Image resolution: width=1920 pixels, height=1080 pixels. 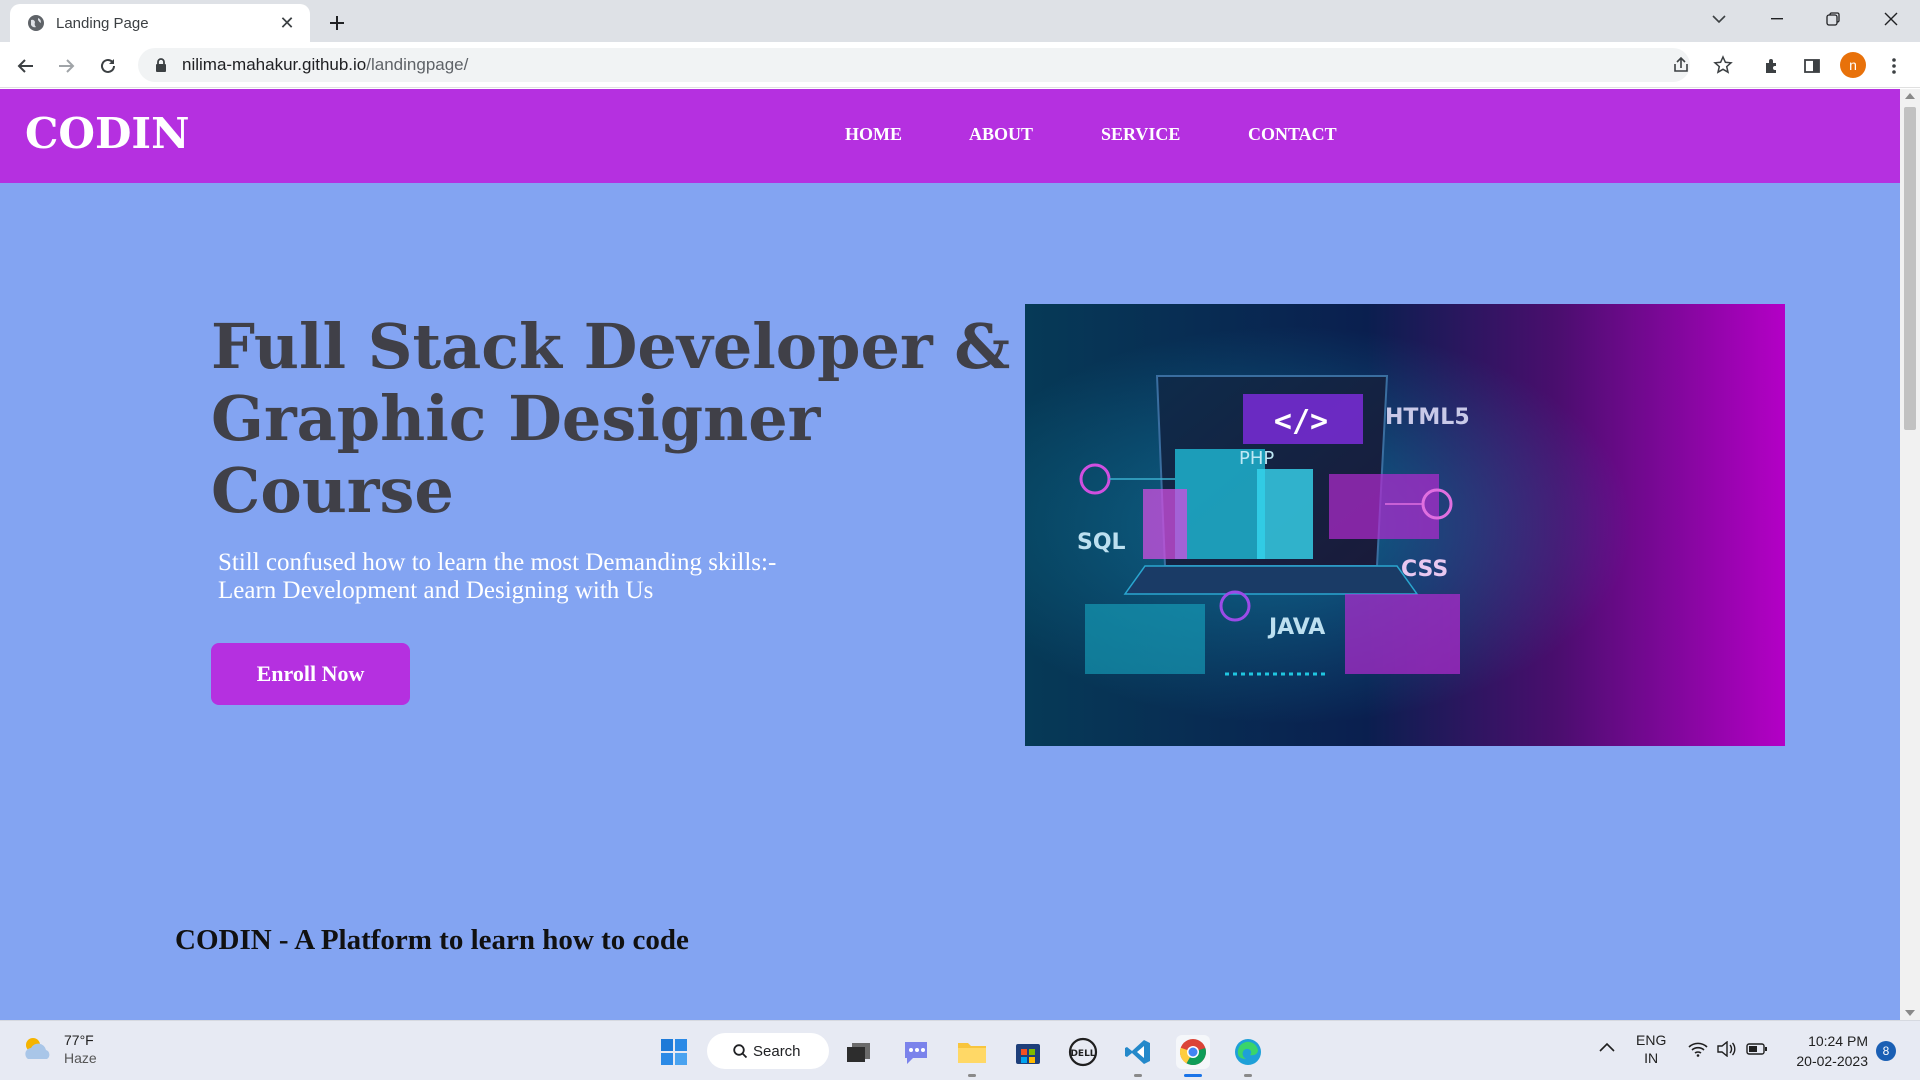 I want to click on minimize-icon, so click(x=1777, y=19).